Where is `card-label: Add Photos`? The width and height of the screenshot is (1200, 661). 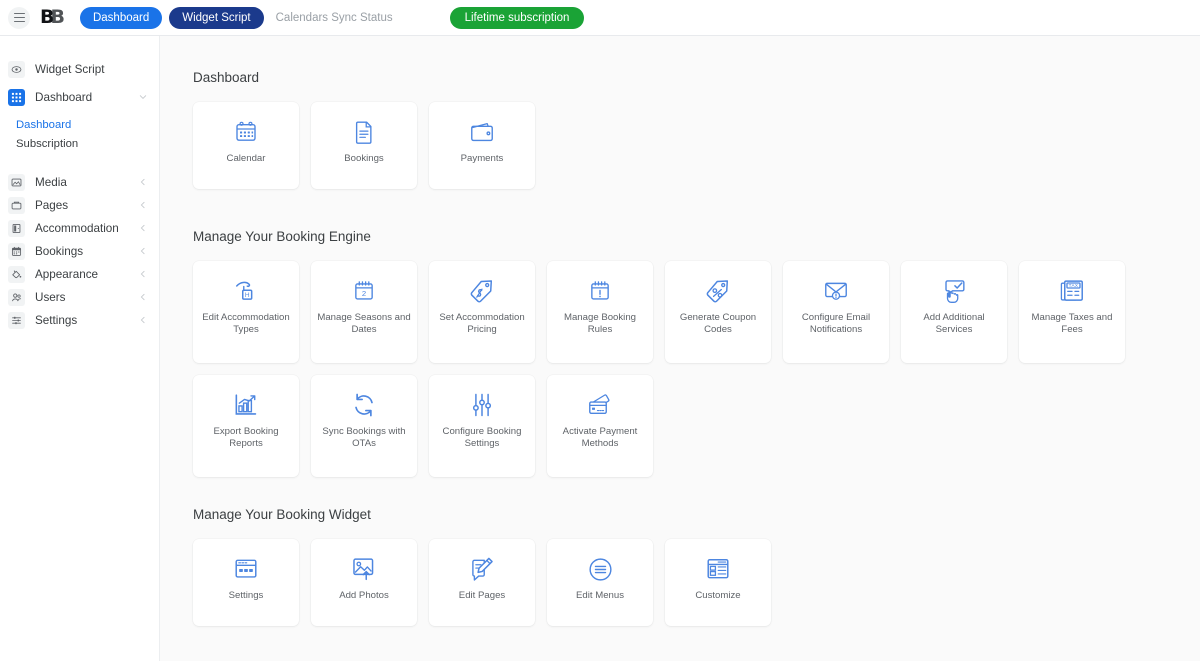 card-label: Add Photos is located at coordinates (364, 595).